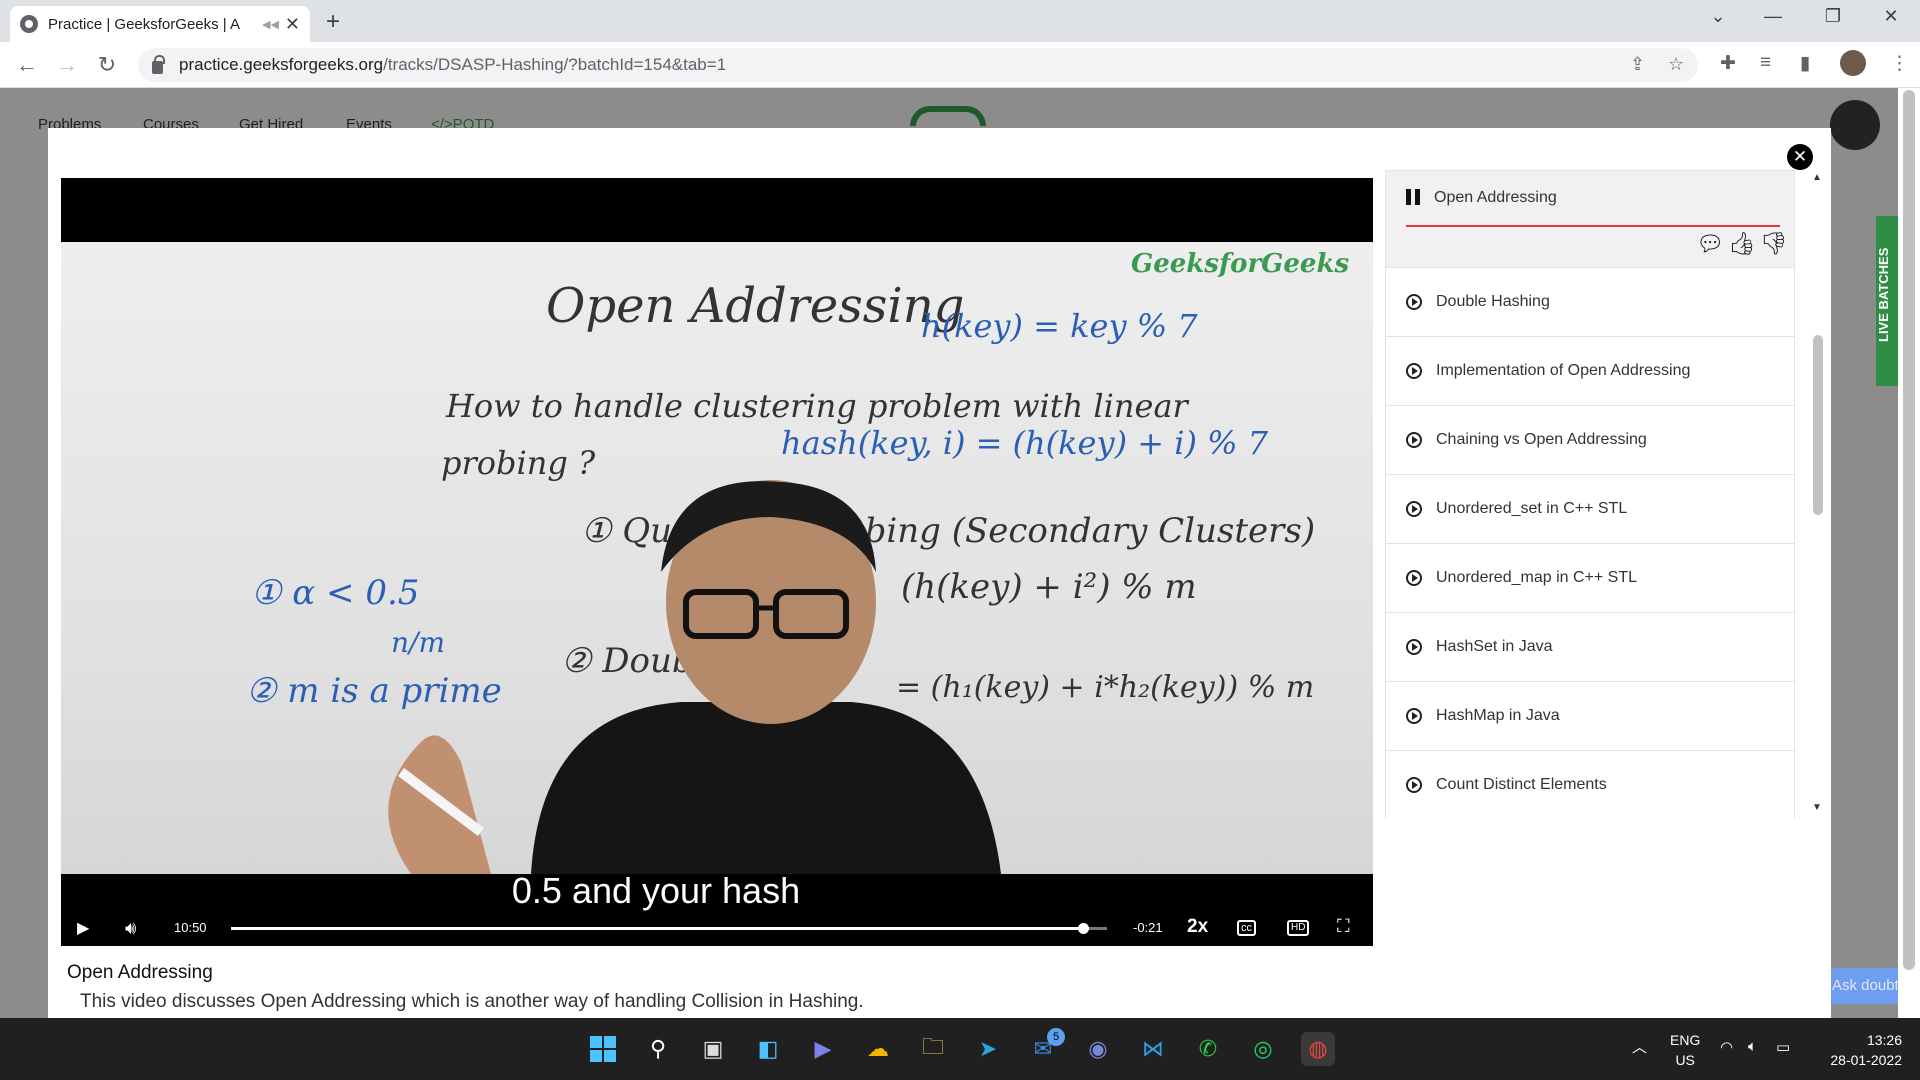 The image size is (1920, 1080). I want to click on playlist-item: Unordered_set in C++ STL, so click(1590, 509).